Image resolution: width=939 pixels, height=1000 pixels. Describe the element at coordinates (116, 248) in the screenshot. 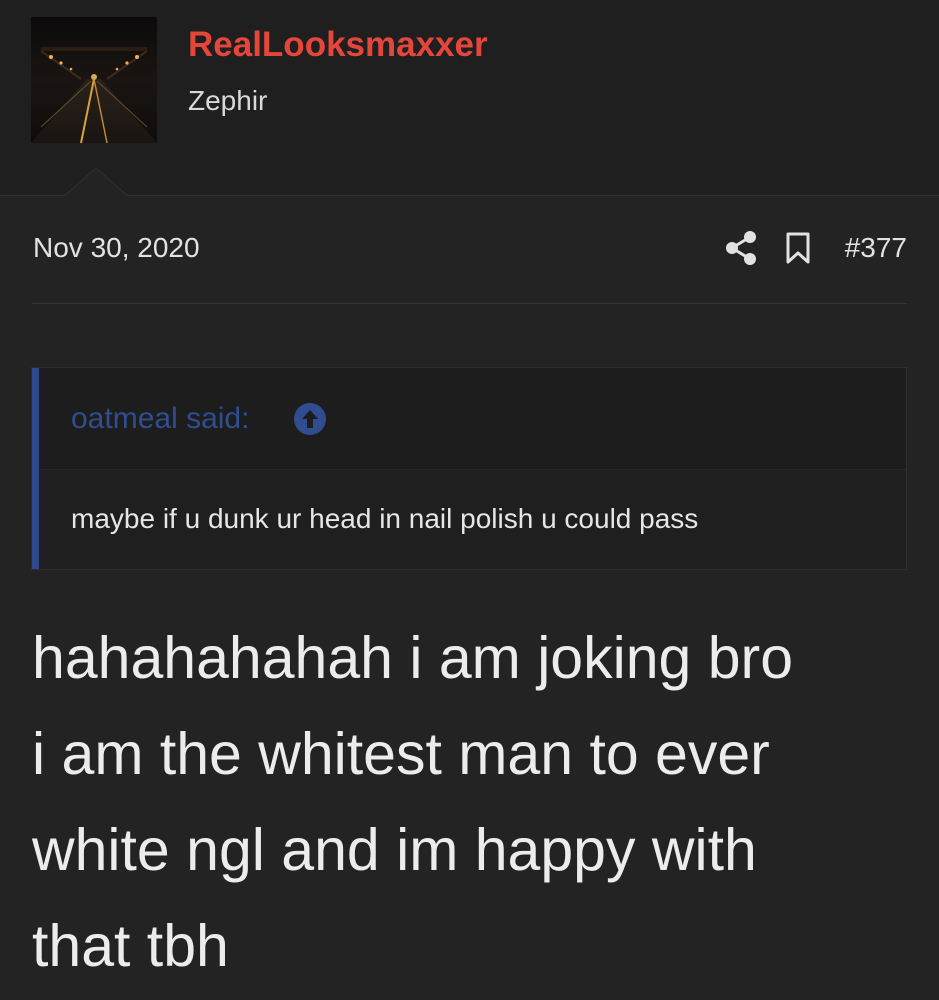

I see `post-date-link: Nov 30, 2020` at that location.